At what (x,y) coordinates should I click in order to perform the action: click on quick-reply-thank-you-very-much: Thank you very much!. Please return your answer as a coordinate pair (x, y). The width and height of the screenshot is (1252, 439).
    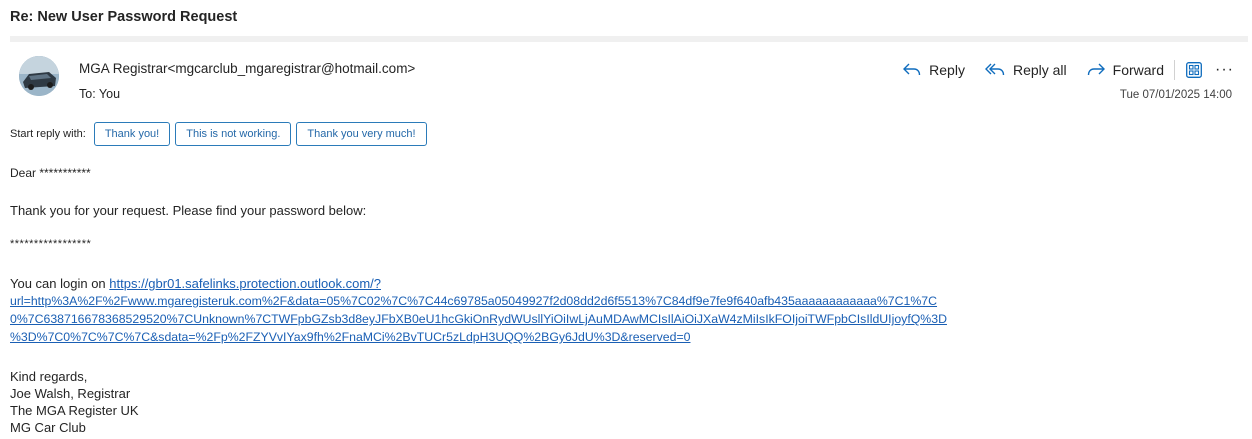
    Looking at the image, I should click on (361, 134).